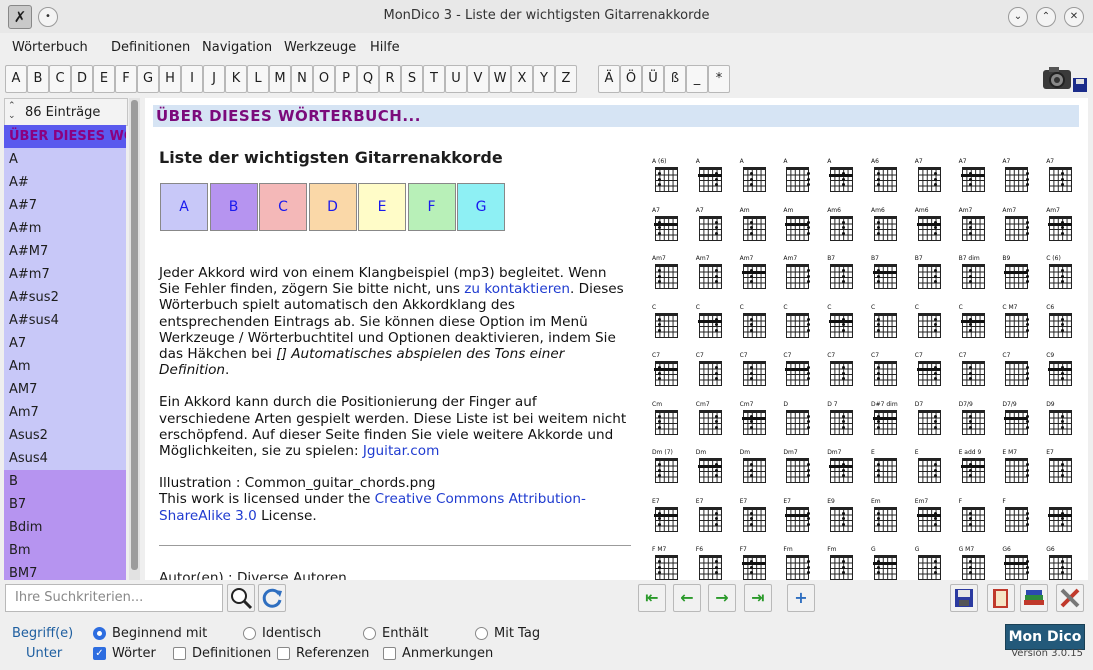  I want to click on letter-button: H, so click(170, 79).